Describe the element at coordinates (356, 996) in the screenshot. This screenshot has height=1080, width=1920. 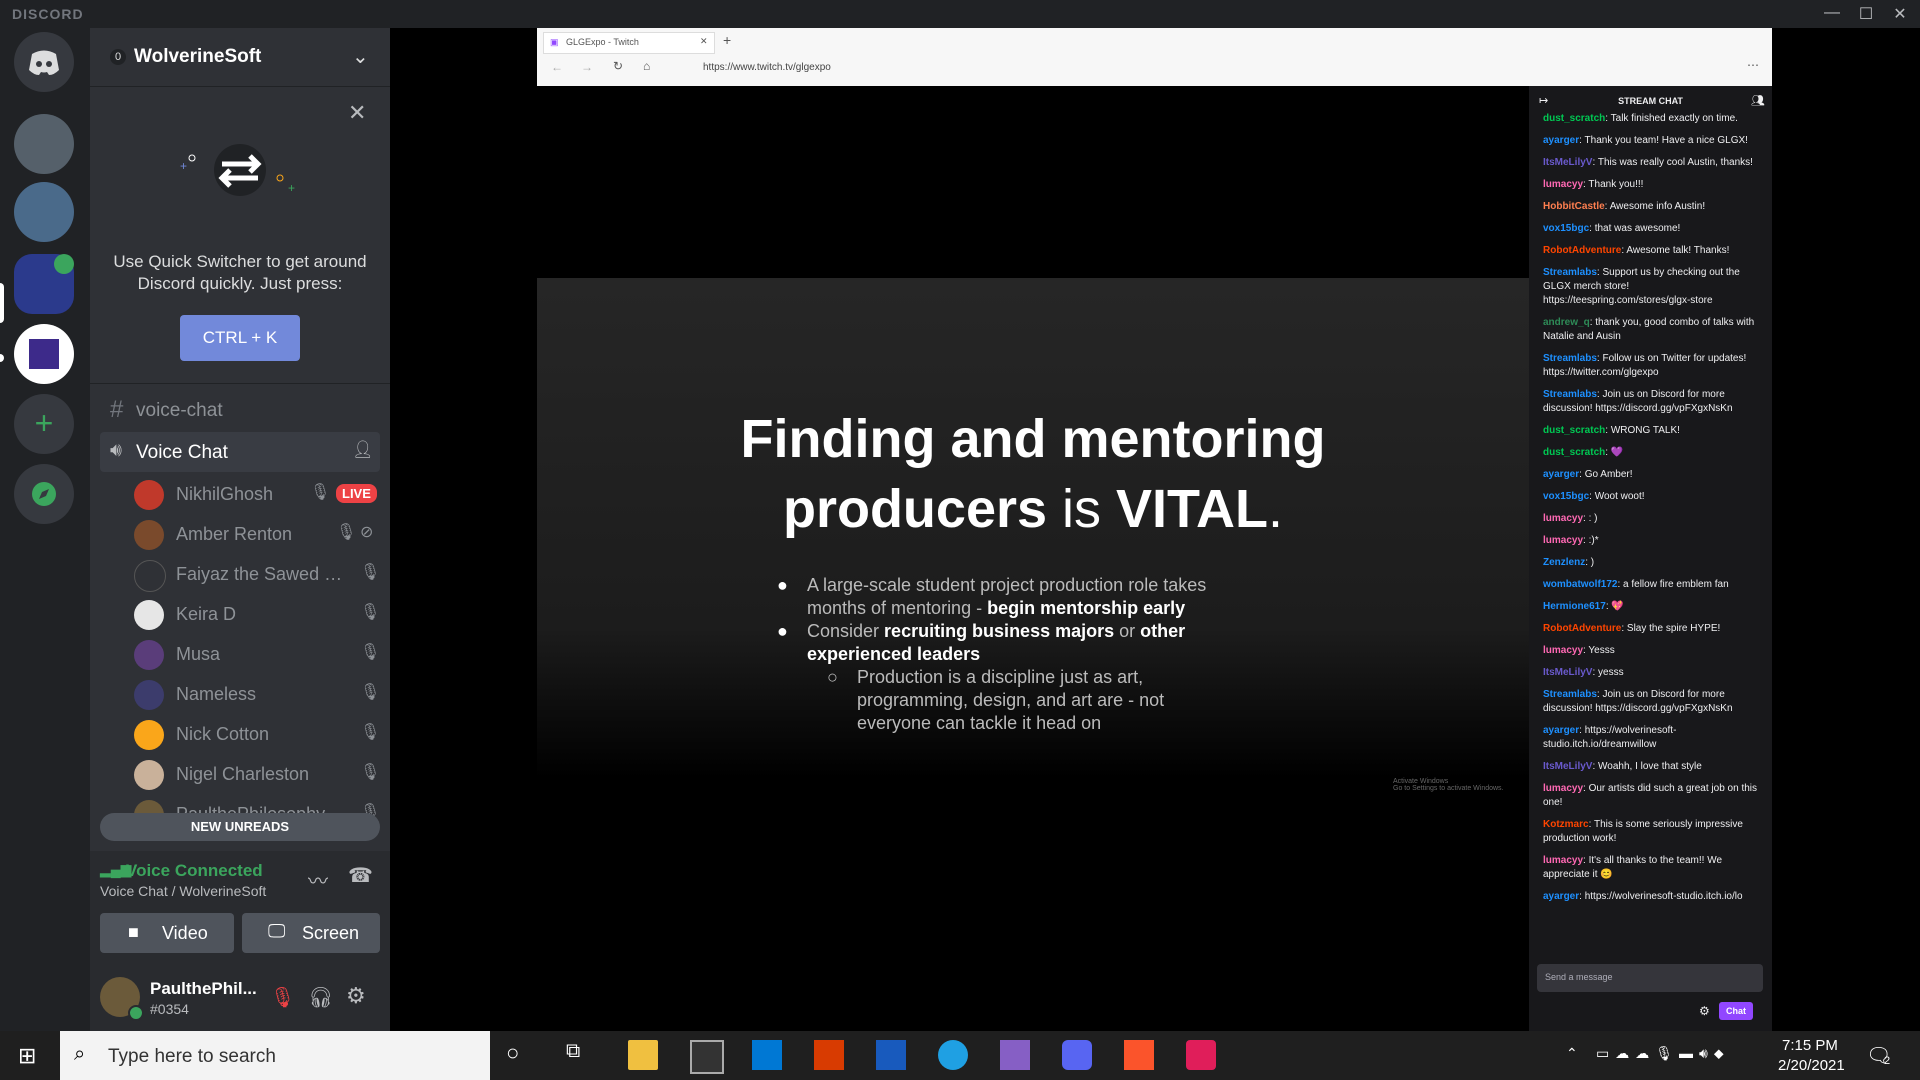
I see `gear-icon: ⚙` at that location.